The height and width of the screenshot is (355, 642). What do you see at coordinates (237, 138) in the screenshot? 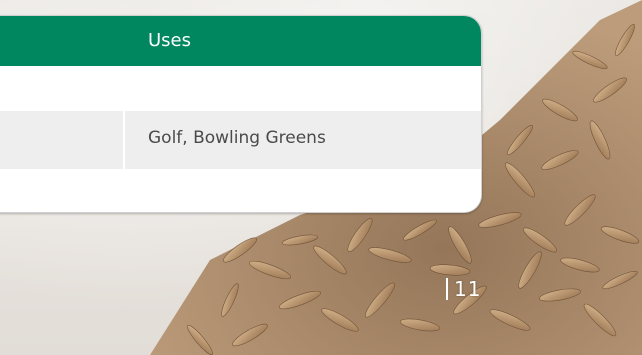
I see `uses-cell: Golf, Bowling Greens` at bounding box center [237, 138].